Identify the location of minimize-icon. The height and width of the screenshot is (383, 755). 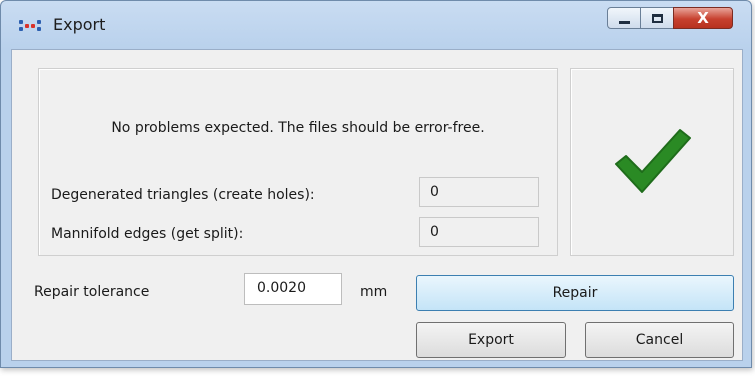
(624, 22).